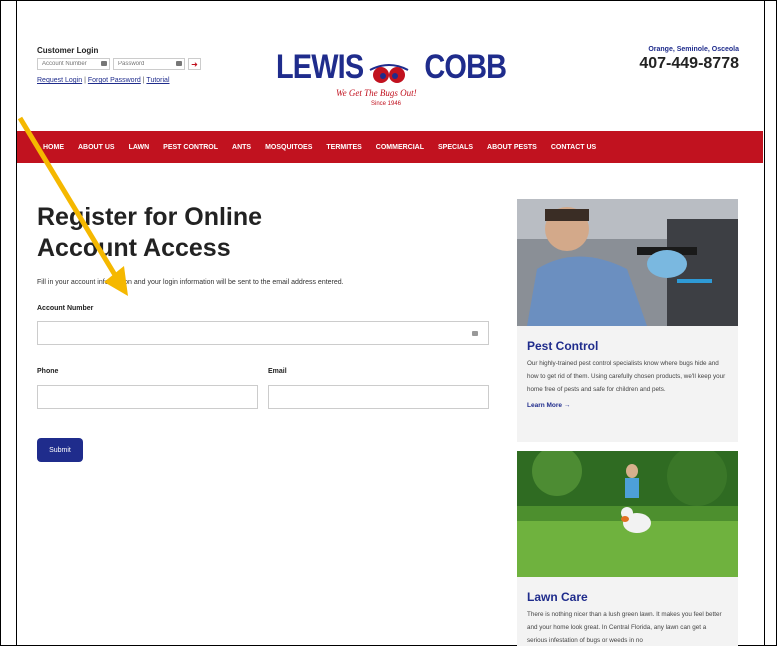 Image resolution: width=777 pixels, height=647 pixels. What do you see at coordinates (277, 371) in the screenshot?
I see `email-label: Email` at bounding box center [277, 371].